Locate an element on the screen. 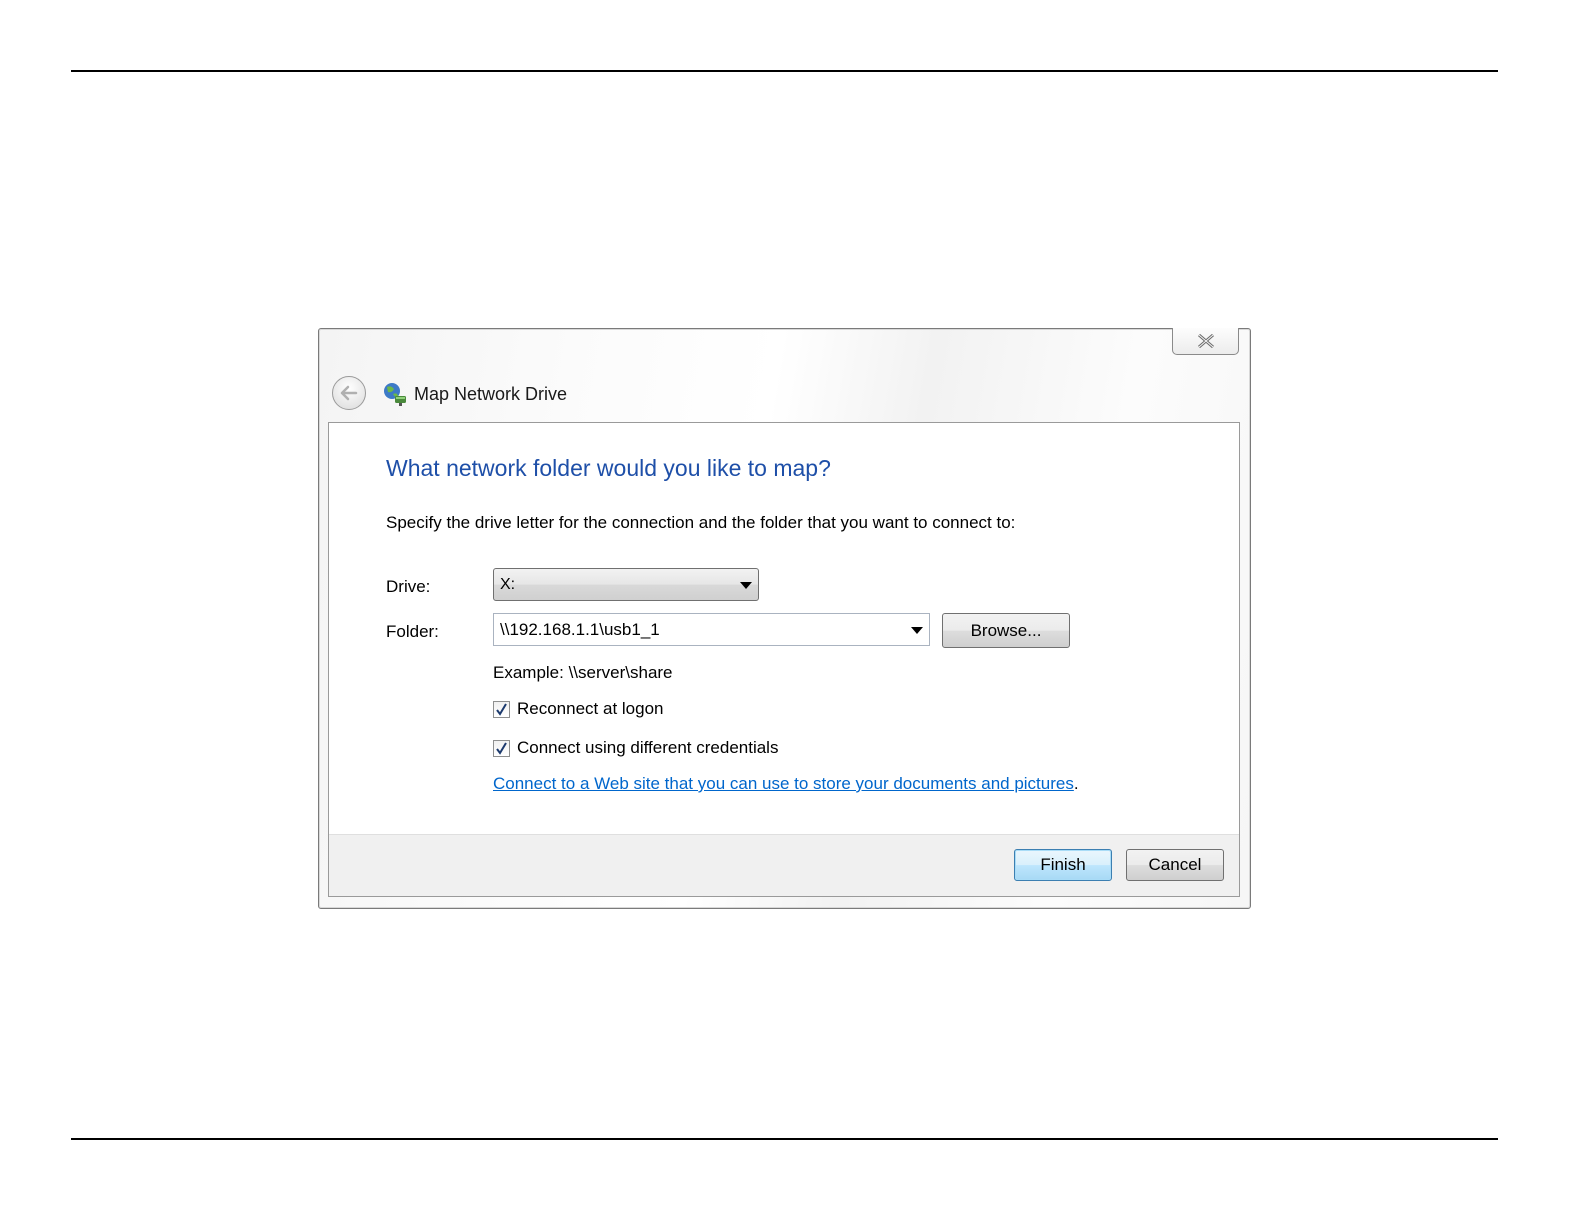  reconnect-checkbox is located at coordinates (501, 709).